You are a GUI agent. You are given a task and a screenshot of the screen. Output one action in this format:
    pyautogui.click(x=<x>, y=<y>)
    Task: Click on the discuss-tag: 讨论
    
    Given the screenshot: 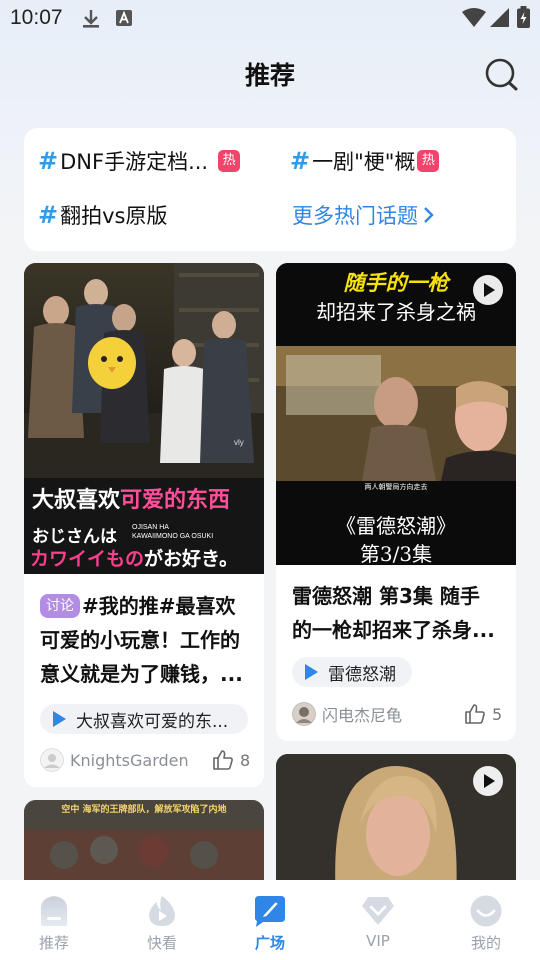 What is the action you would take?
    pyautogui.click(x=60, y=606)
    